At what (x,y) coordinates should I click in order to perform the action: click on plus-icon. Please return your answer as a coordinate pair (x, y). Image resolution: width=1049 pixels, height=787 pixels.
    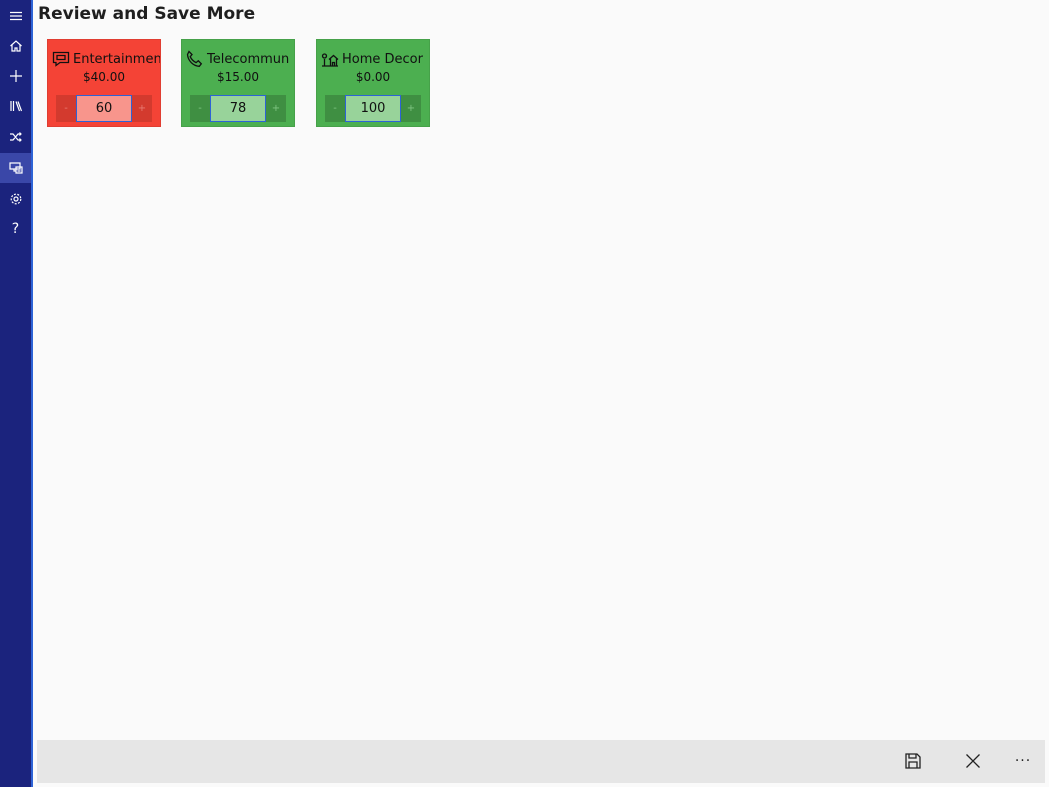
    Looking at the image, I should click on (15, 76).